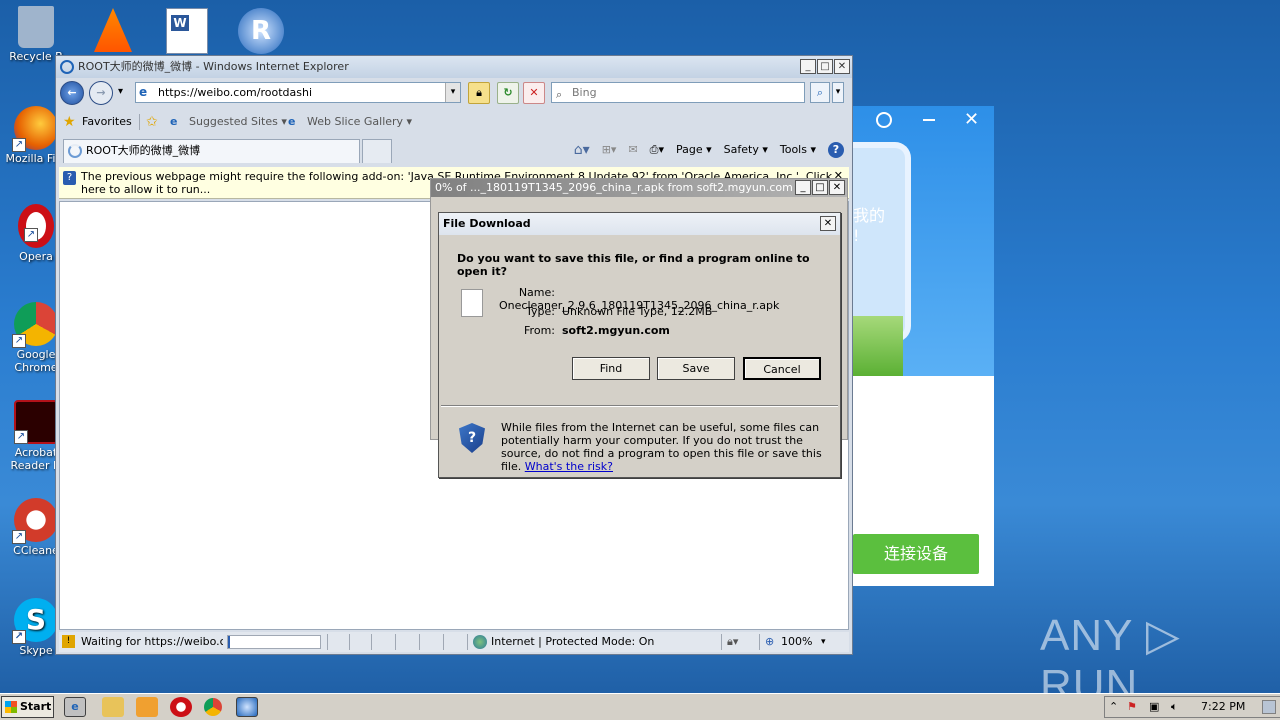  I want to click on taskbar-explorer-icon, so click(113, 707).